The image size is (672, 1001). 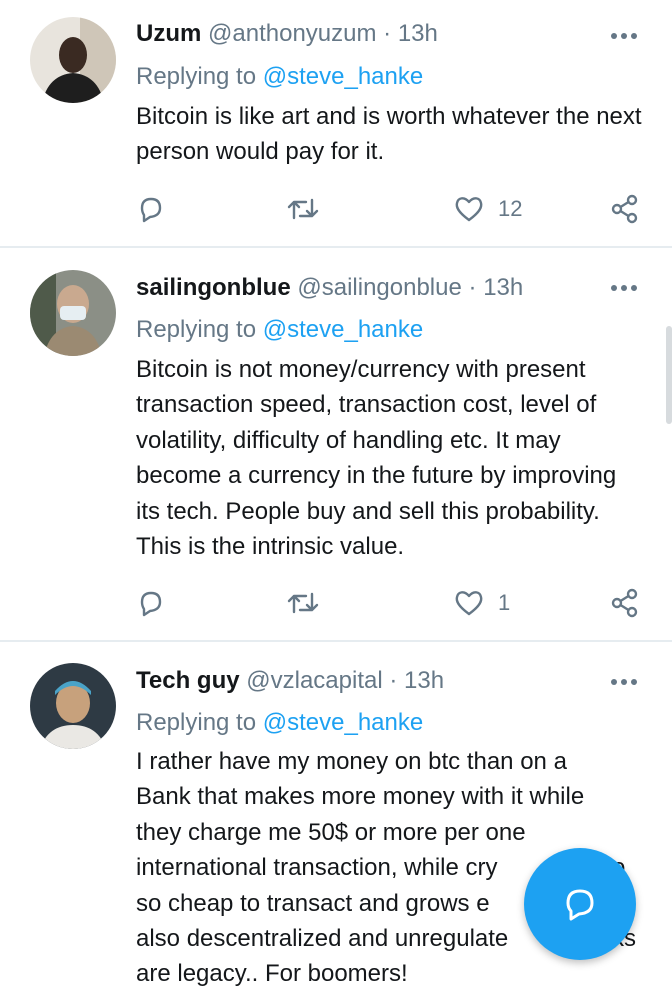 I want to click on tweet-text-fragment: also descentralized and unregulate, so click(x=322, y=939).